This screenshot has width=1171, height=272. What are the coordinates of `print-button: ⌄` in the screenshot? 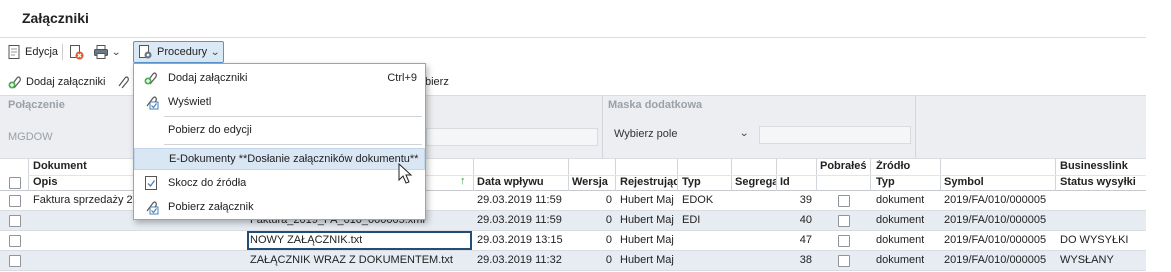 It's located at (107, 52).